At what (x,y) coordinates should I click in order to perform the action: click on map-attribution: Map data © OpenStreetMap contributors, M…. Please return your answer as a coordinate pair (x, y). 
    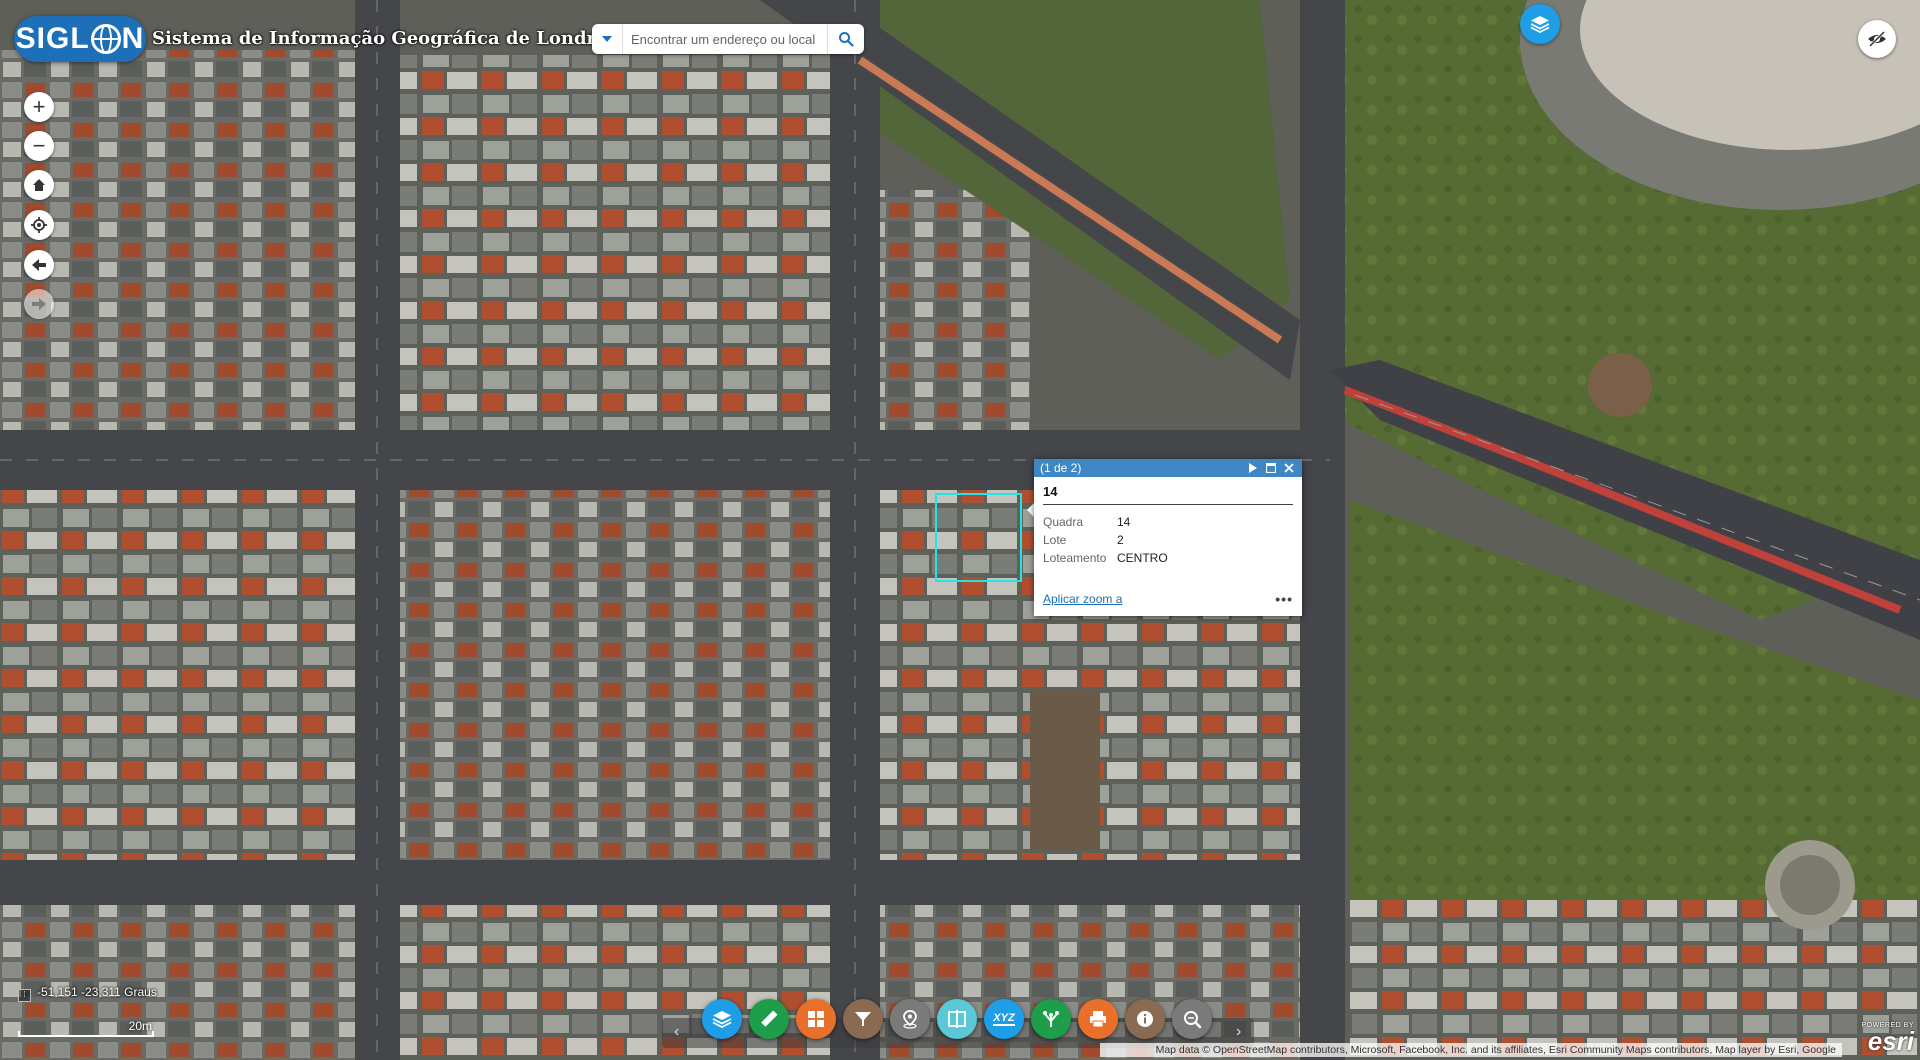
    Looking at the image, I should click on (1471, 1050).